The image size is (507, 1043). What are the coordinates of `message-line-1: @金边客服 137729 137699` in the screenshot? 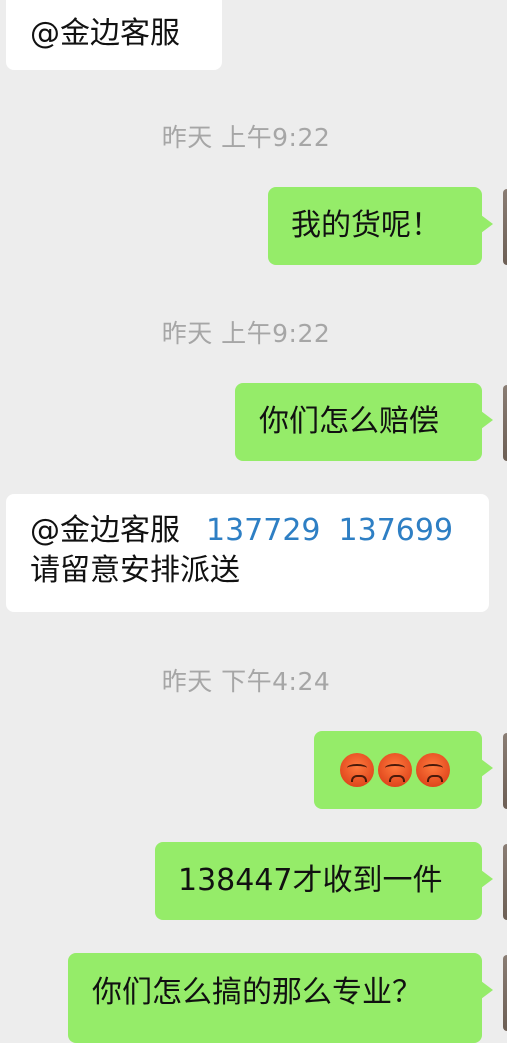 It's located at (259, 531).